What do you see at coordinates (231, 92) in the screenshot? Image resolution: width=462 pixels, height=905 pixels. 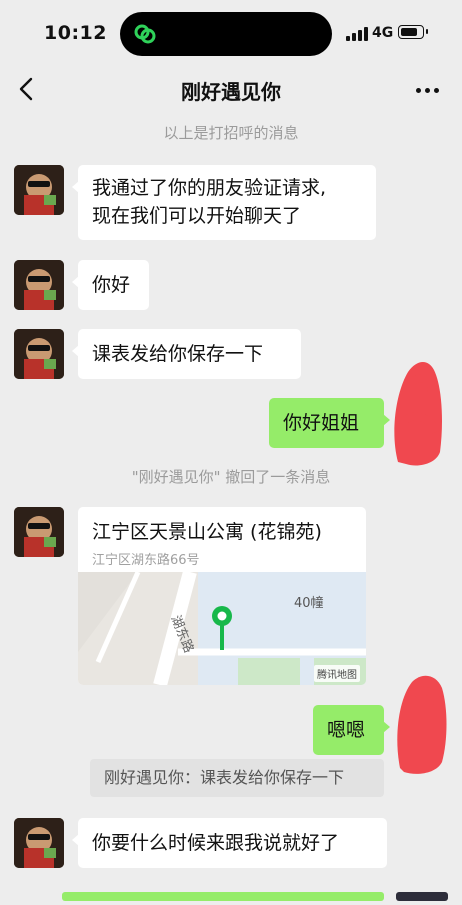 I see `chat-title: 刚好遇见你` at bounding box center [231, 92].